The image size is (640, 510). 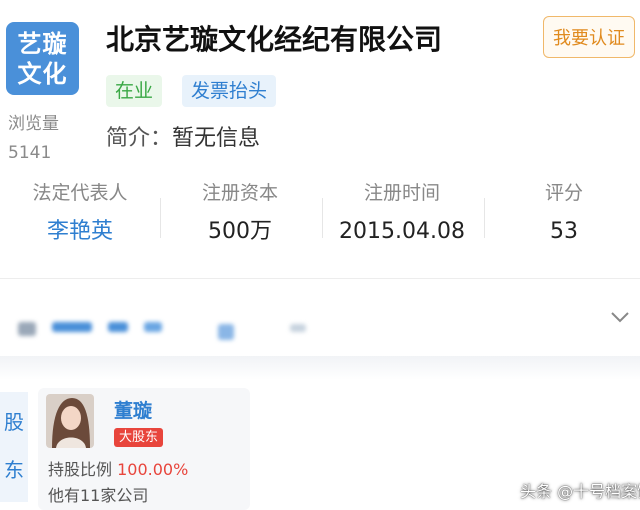 I want to click on side-label-1: 股, so click(x=14, y=422).